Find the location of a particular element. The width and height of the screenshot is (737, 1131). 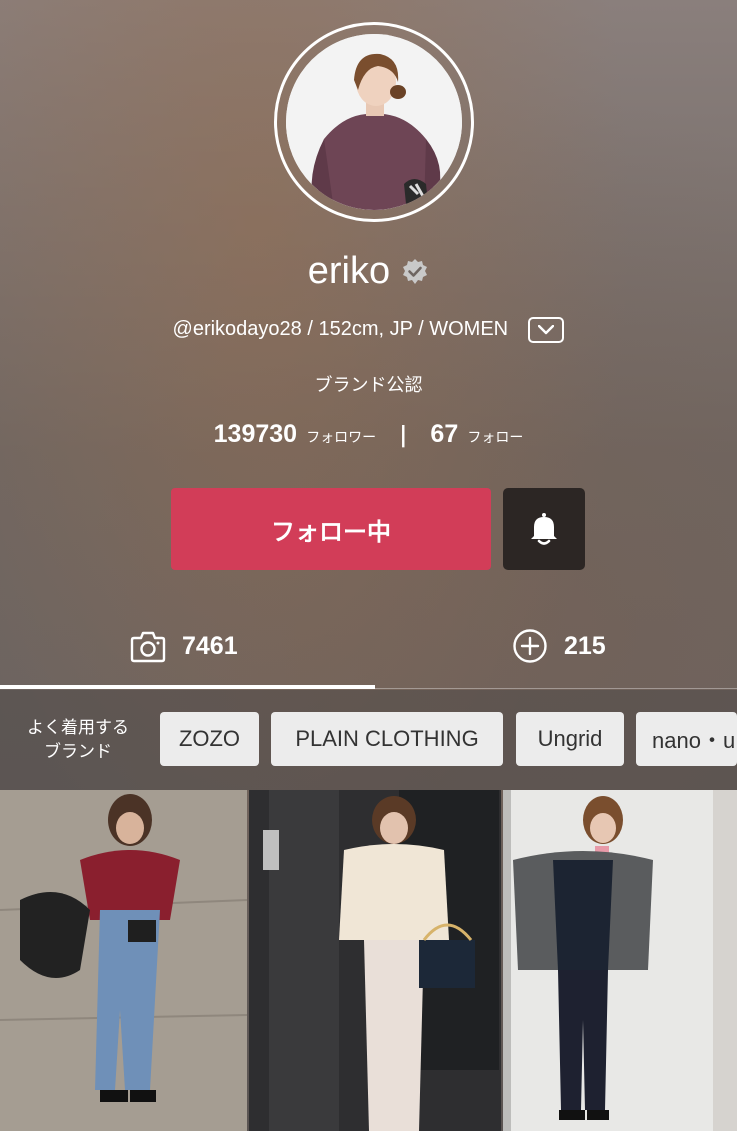

tab-posts: 7461 is located at coordinates (184, 646).